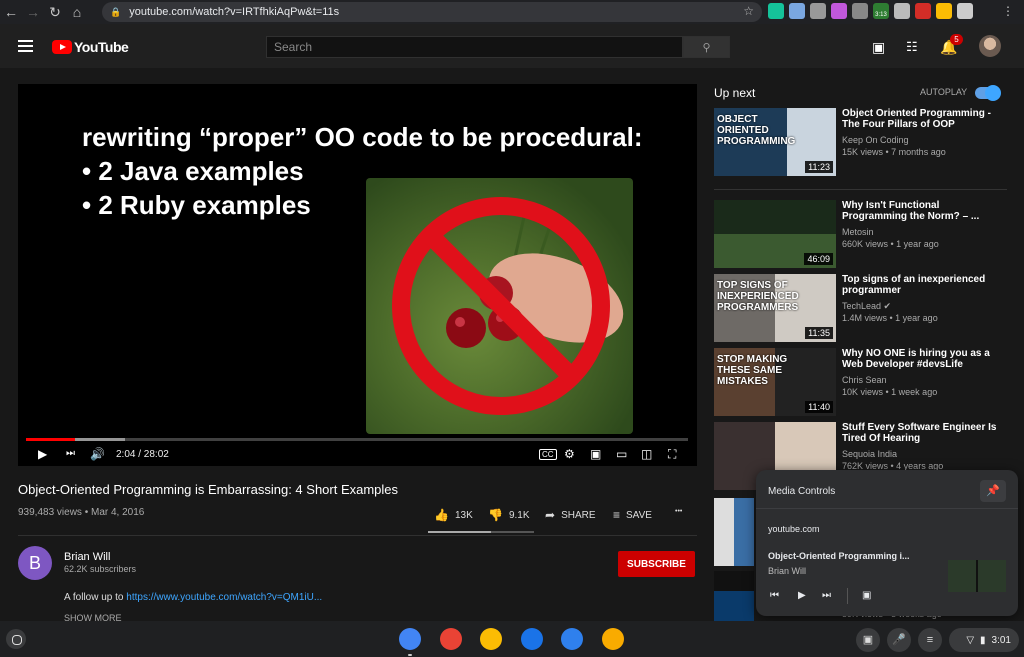 Image resolution: width=1024 pixels, height=657 pixels. What do you see at coordinates (450, 639) in the screenshot?
I see `gmail-icon` at bounding box center [450, 639].